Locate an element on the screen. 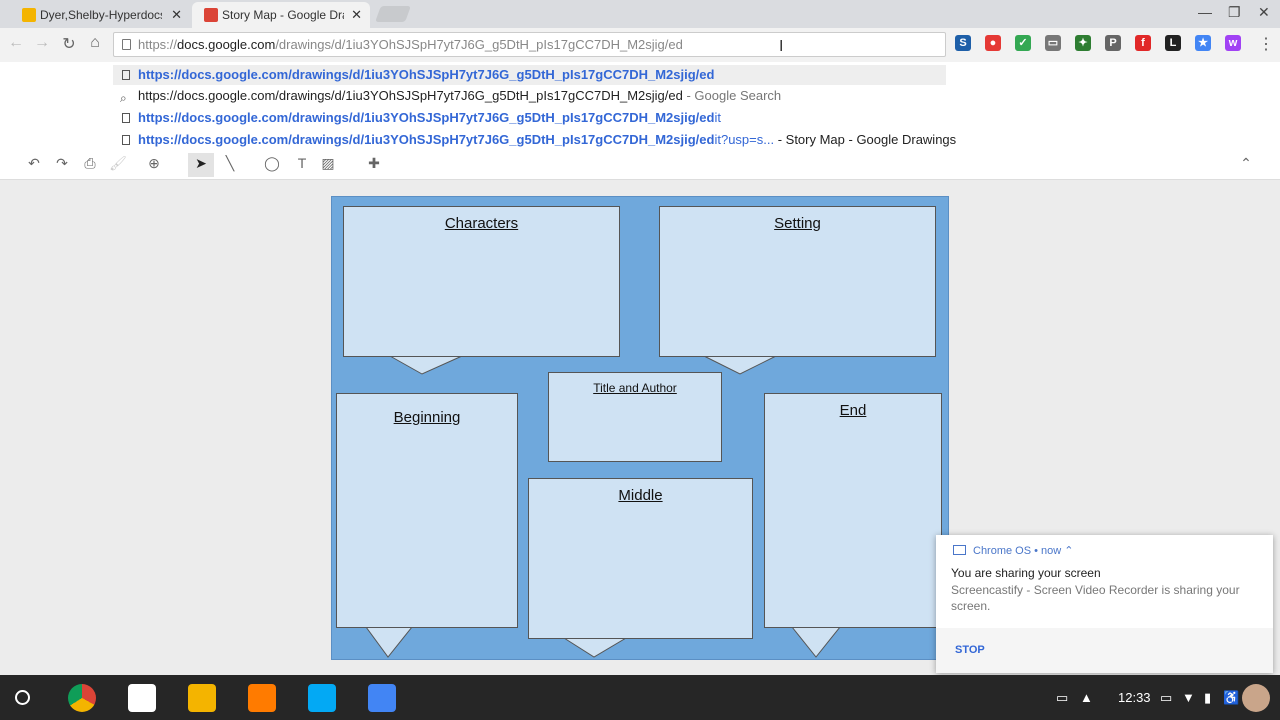 The width and height of the screenshot is (1280, 720). gmail-app-icon is located at coordinates (142, 698).